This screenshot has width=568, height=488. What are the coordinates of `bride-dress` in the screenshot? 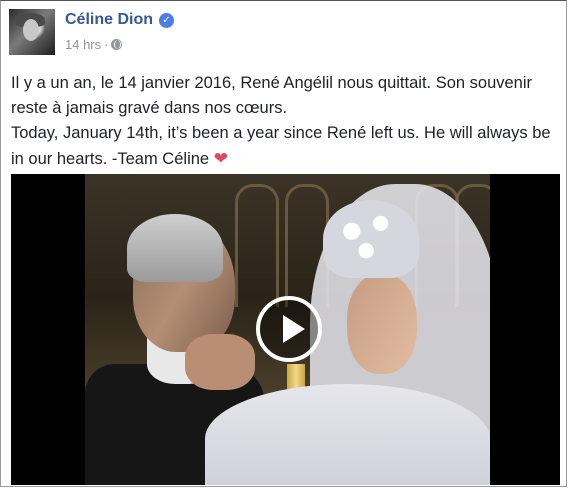 It's located at (347, 434).